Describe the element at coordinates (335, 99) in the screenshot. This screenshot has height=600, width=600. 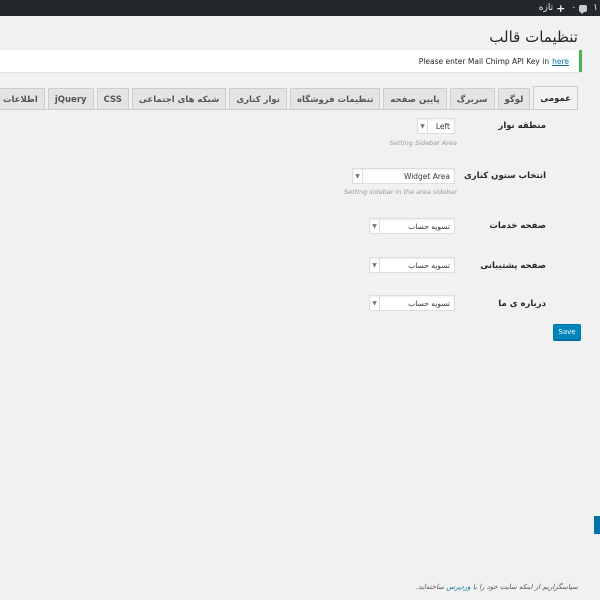
I see `tab-shop-settings: تنظیمات فروشگاه` at that location.